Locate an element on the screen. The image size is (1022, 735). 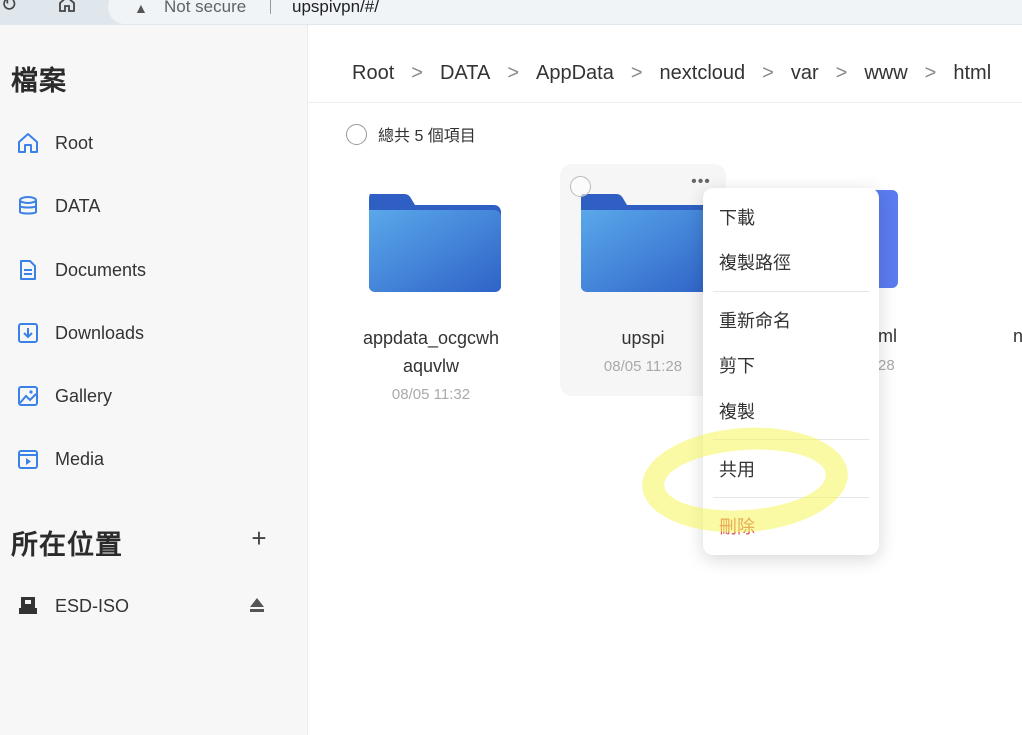
image-icon is located at coordinates (28, 396).